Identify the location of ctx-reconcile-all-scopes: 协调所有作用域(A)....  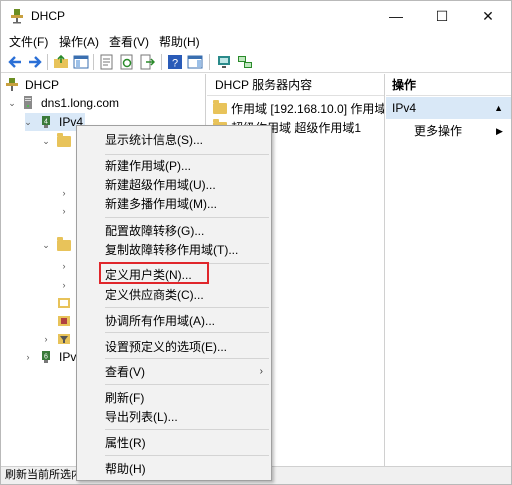
(174, 321).